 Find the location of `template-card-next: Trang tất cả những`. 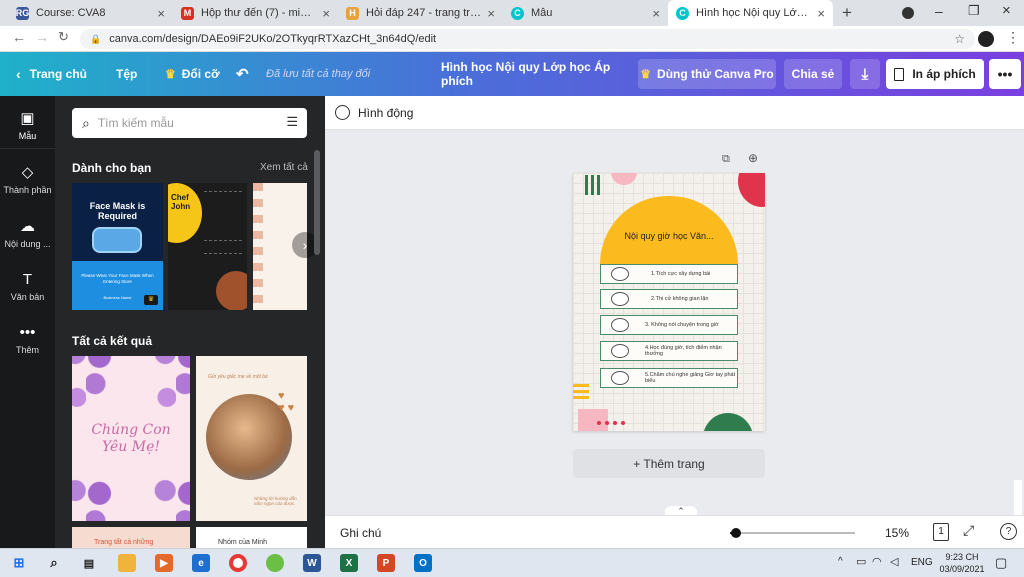

template-card-next: Trang tất cả những is located at coordinates (131, 537).